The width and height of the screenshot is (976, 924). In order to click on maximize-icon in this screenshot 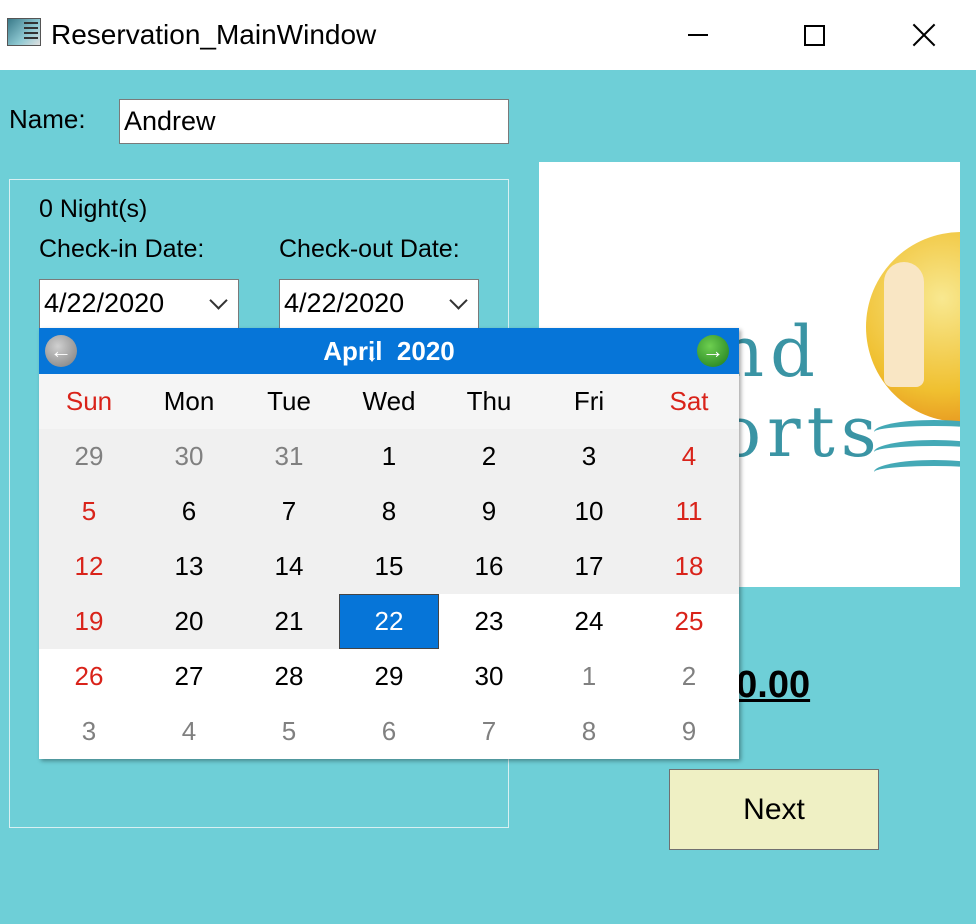, I will do `click(814, 35)`.